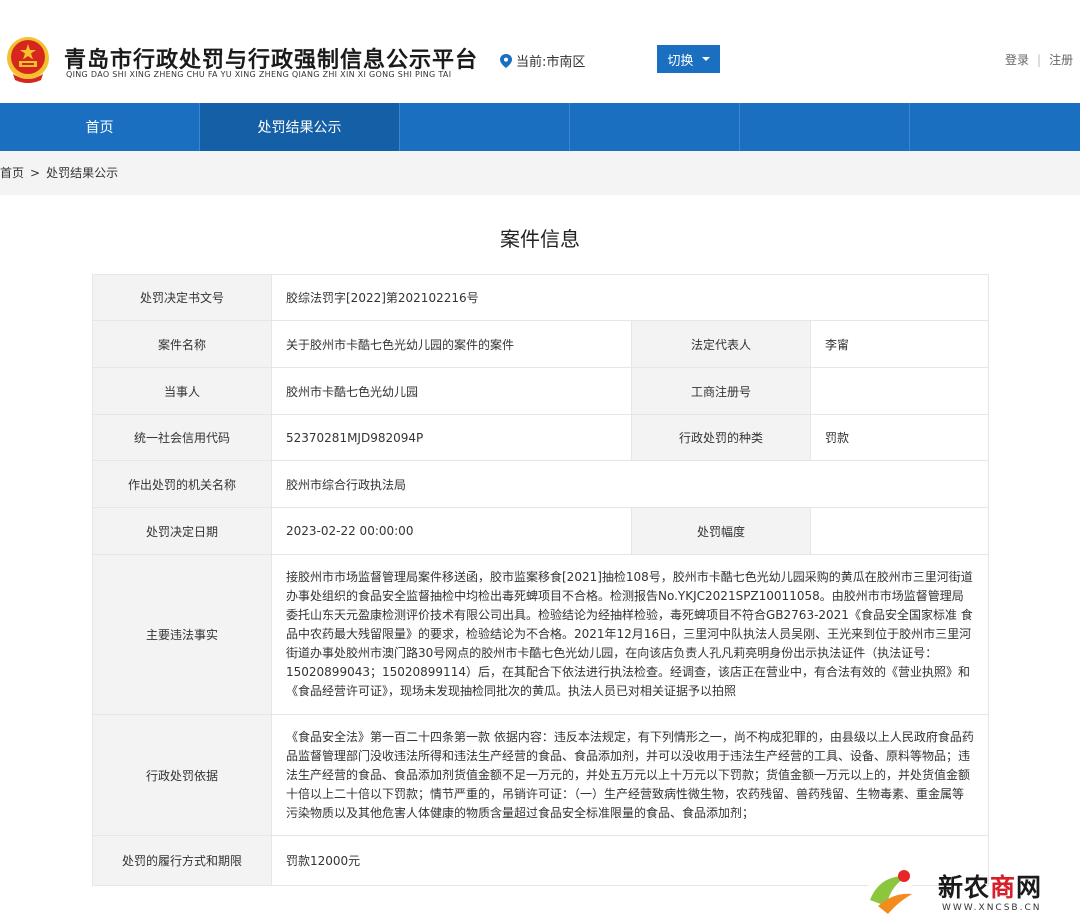 The width and height of the screenshot is (1080, 917). I want to click on current-location: 当前:市南区, so click(542, 60).